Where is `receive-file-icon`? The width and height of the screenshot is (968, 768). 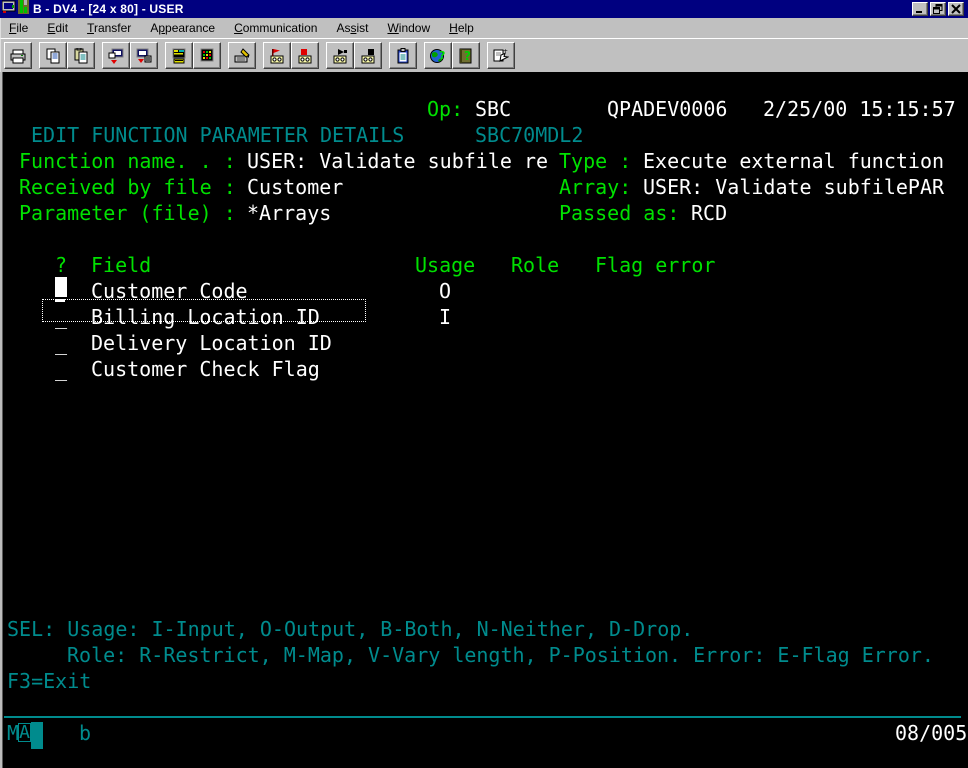
receive-file-icon is located at coordinates (144, 55).